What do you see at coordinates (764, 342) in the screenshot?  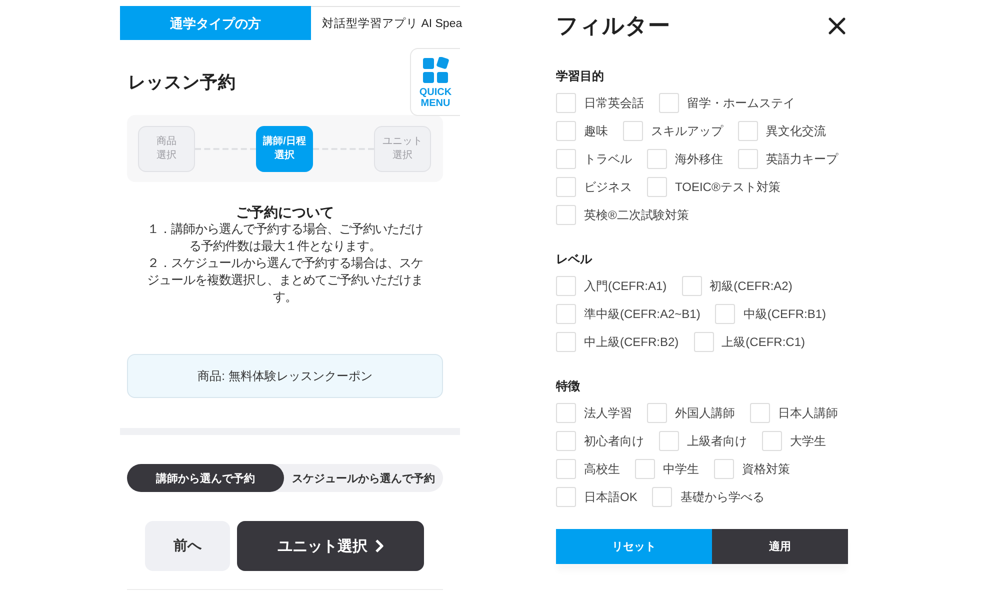 I see `checkbox-label: 上級(CEFR:C1)` at bounding box center [764, 342].